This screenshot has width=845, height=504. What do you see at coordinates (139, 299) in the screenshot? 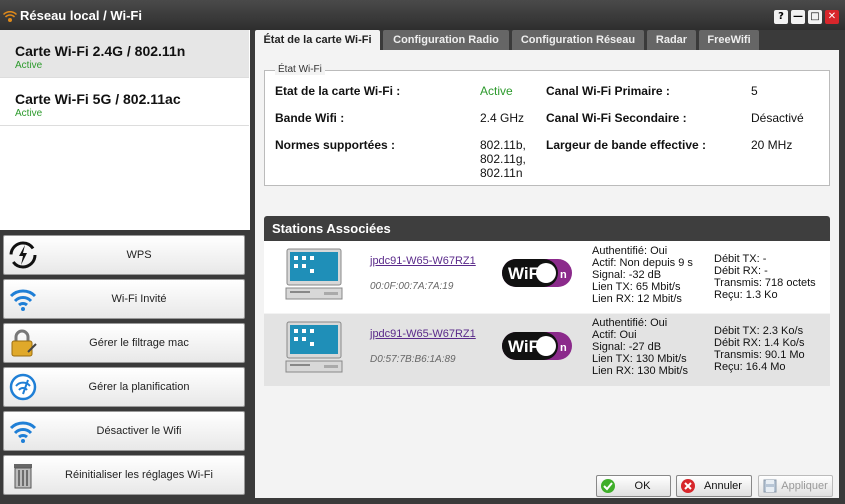
I see `action-label: Wi-Fi Invité` at bounding box center [139, 299].